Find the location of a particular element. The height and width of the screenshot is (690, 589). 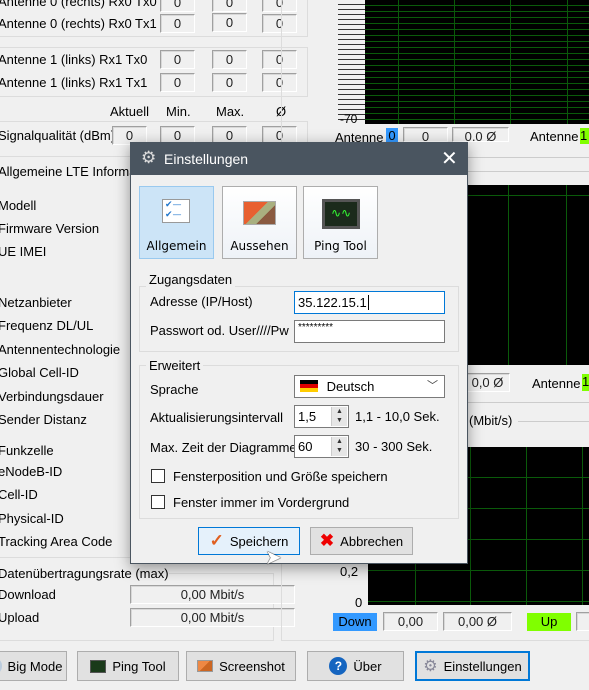

big-mode-label: Big Mode is located at coordinates (35, 666).